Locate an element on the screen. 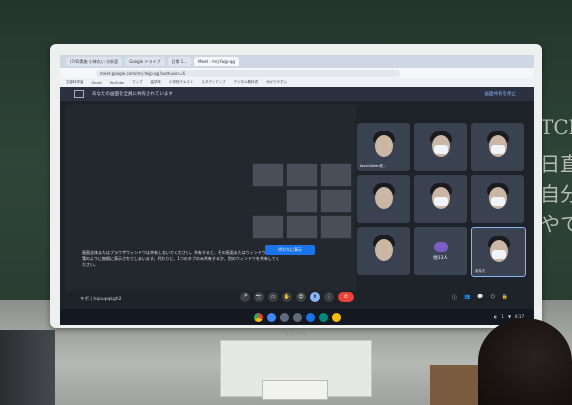 This screenshot has width=572, height=405. bookmark: 高学年 is located at coordinates (155, 82).